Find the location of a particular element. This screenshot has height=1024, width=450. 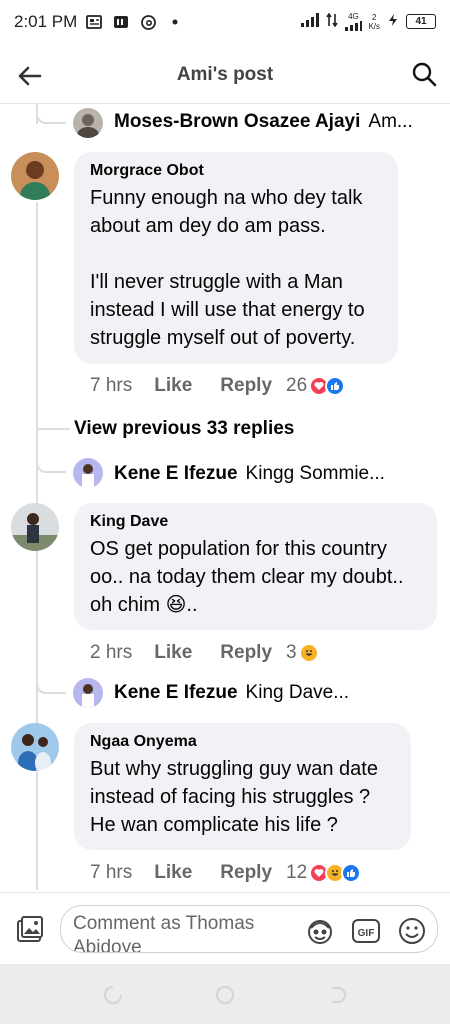

status-right: 4G 2 K/s 41 is located at coordinates (368, 21).